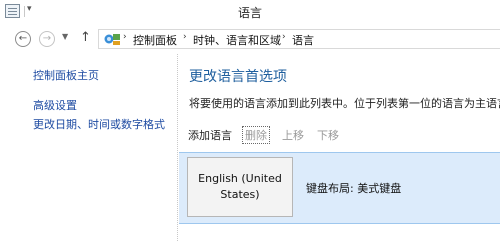 The image size is (500, 241). What do you see at coordinates (66, 75) in the screenshot?
I see `control-panel-home-link: 控制面板主页` at bounding box center [66, 75].